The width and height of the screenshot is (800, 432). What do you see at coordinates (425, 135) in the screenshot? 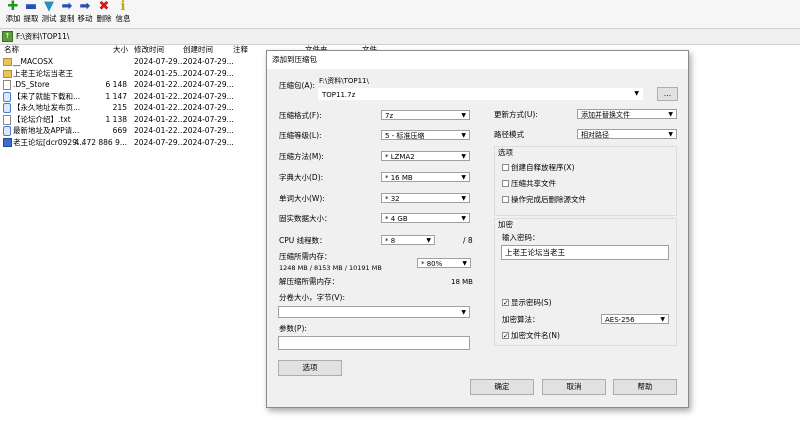
I see `level-select: 5 - 标准压缩 ▼` at bounding box center [425, 135].